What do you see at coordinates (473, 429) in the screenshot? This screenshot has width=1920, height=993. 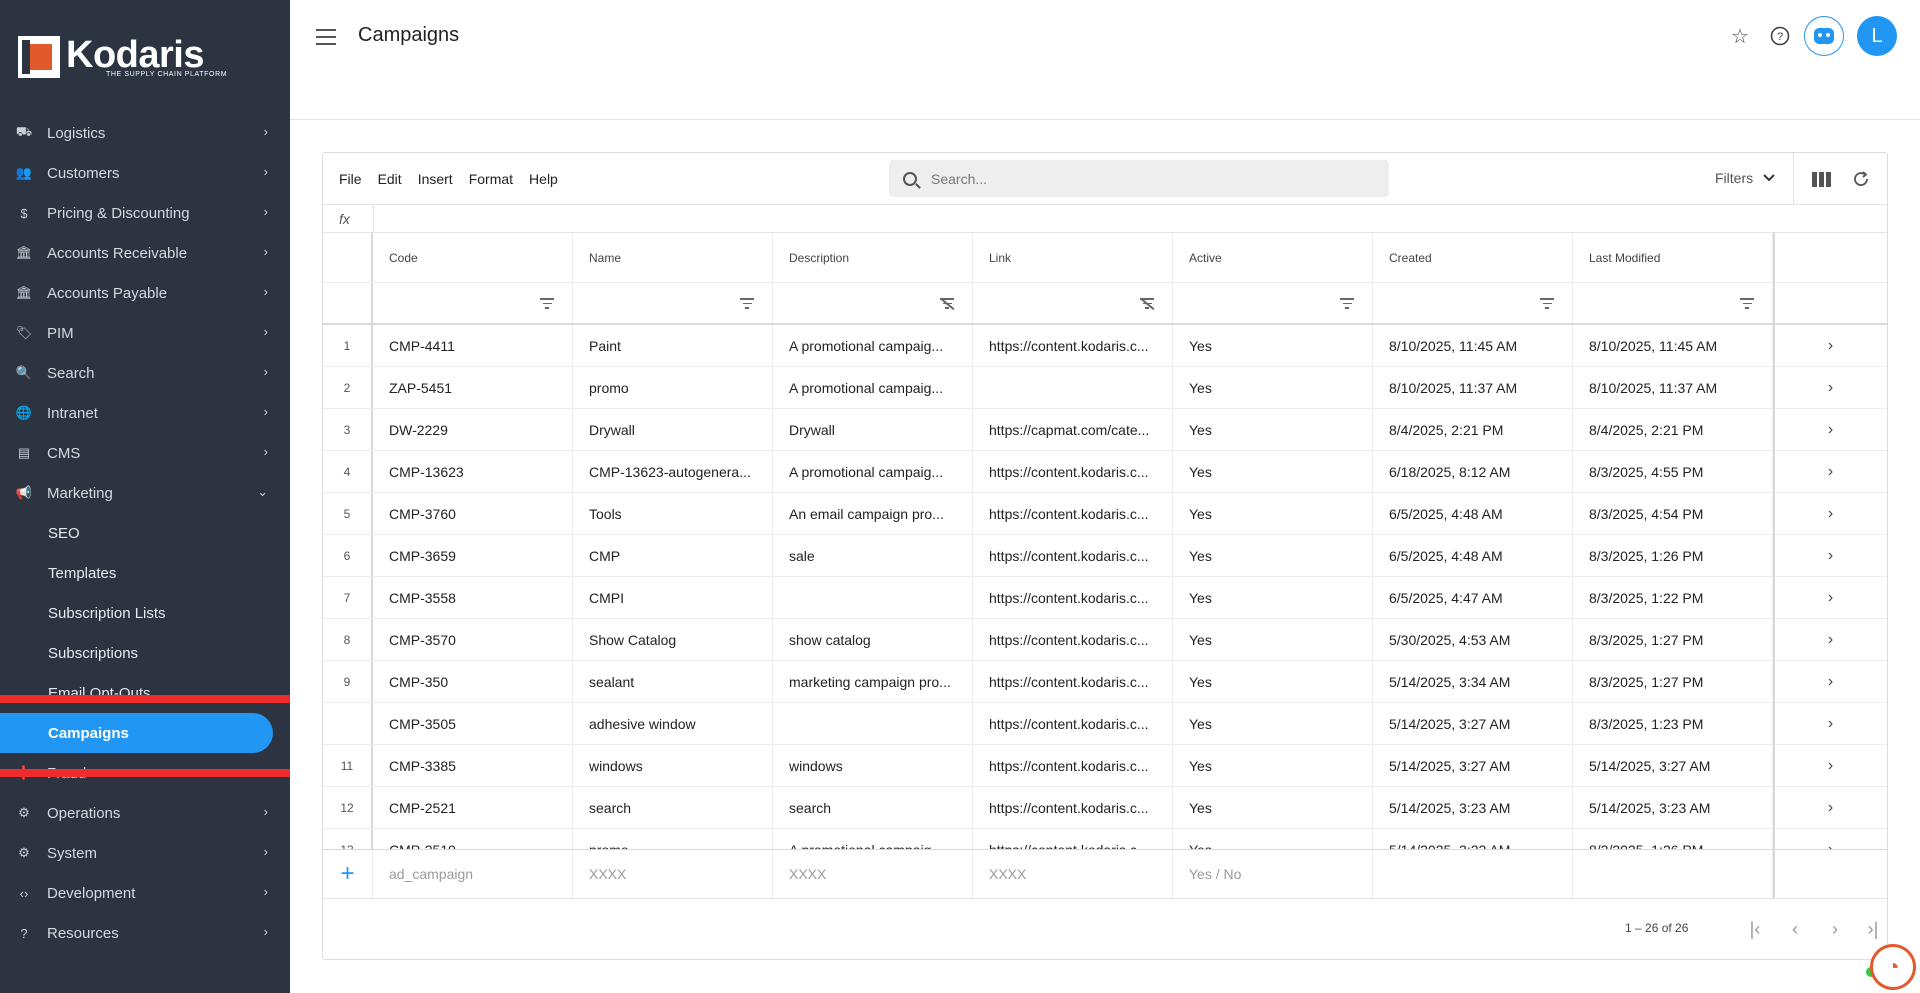 I see `table-cell: DW-2229` at bounding box center [473, 429].